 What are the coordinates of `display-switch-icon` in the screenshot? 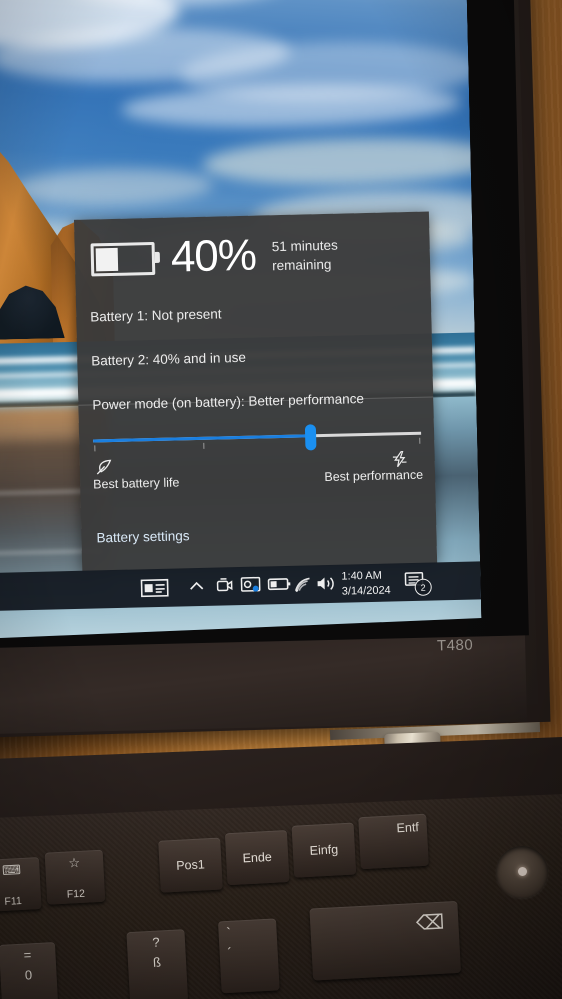 It's located at (250, 585).